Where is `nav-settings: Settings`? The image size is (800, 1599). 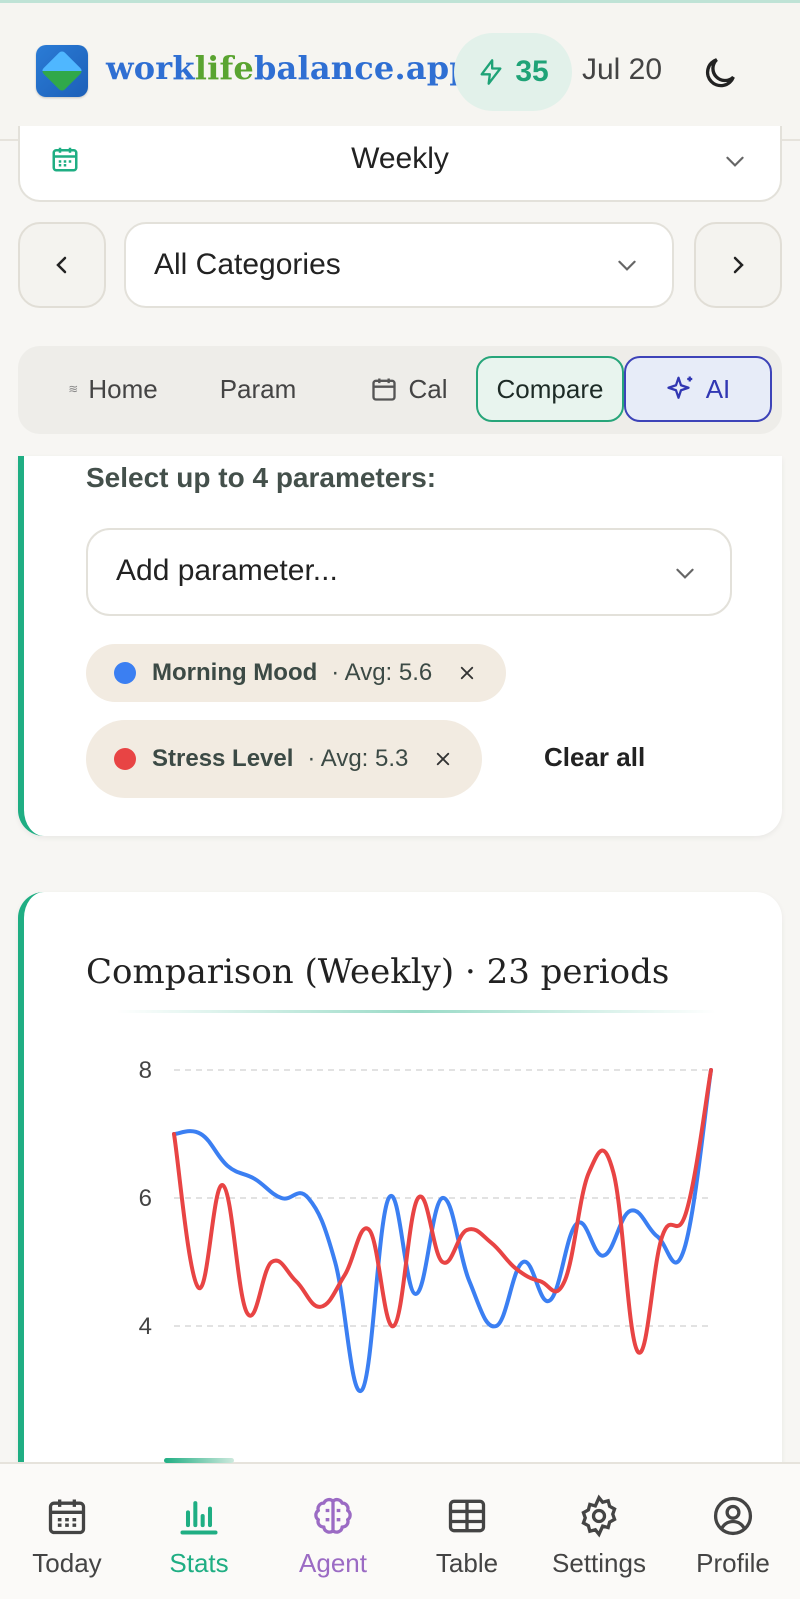
nav-settings: Settings is located at coordinates (599, 1536).